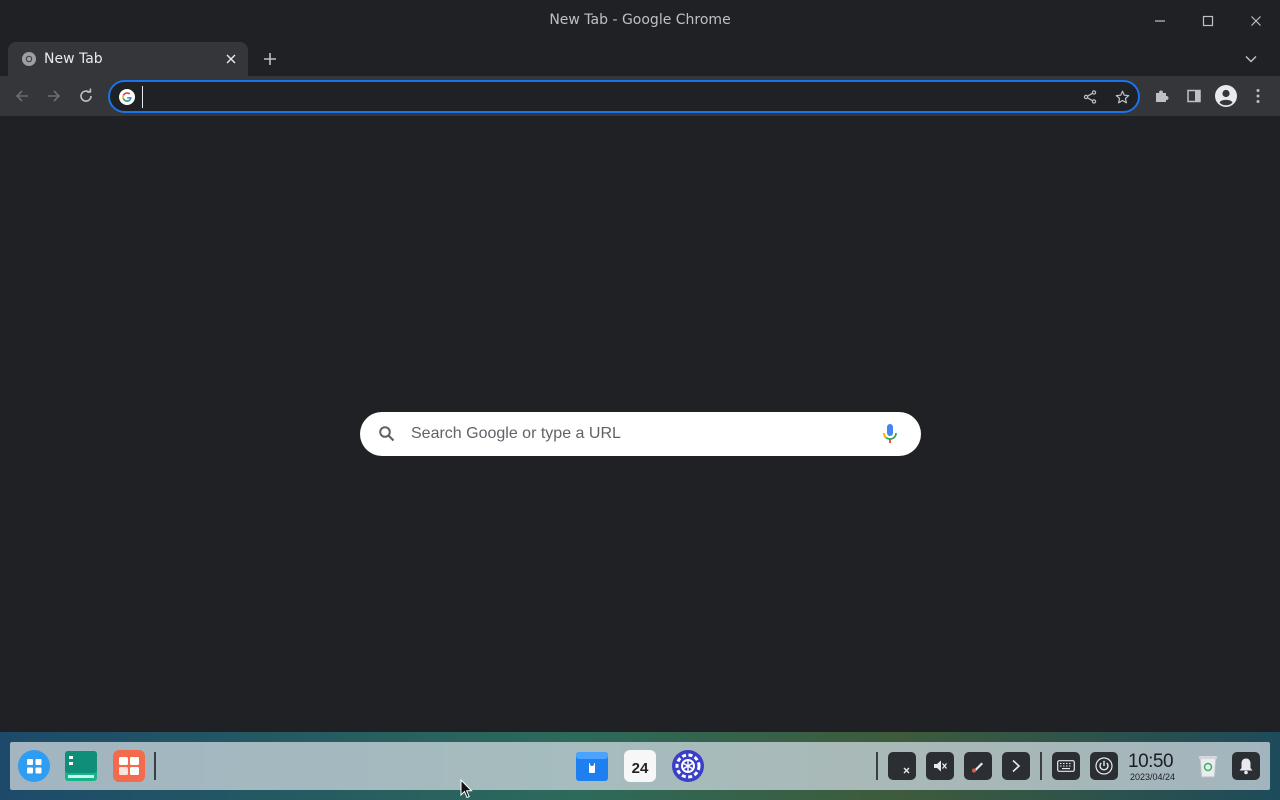 The width and height of the screenshot is (1280, 800). I want to click on chevron-right-icon, so click(1016, 766).